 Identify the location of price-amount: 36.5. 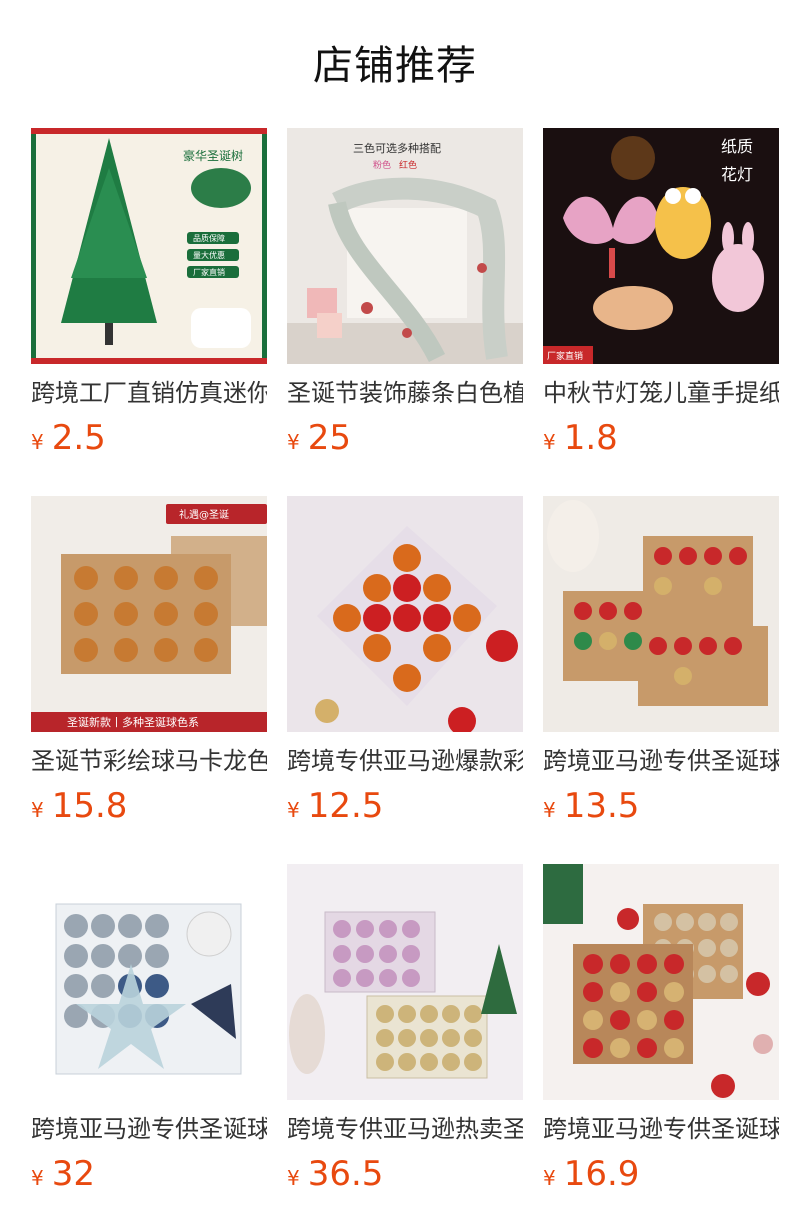
(345, 1174).